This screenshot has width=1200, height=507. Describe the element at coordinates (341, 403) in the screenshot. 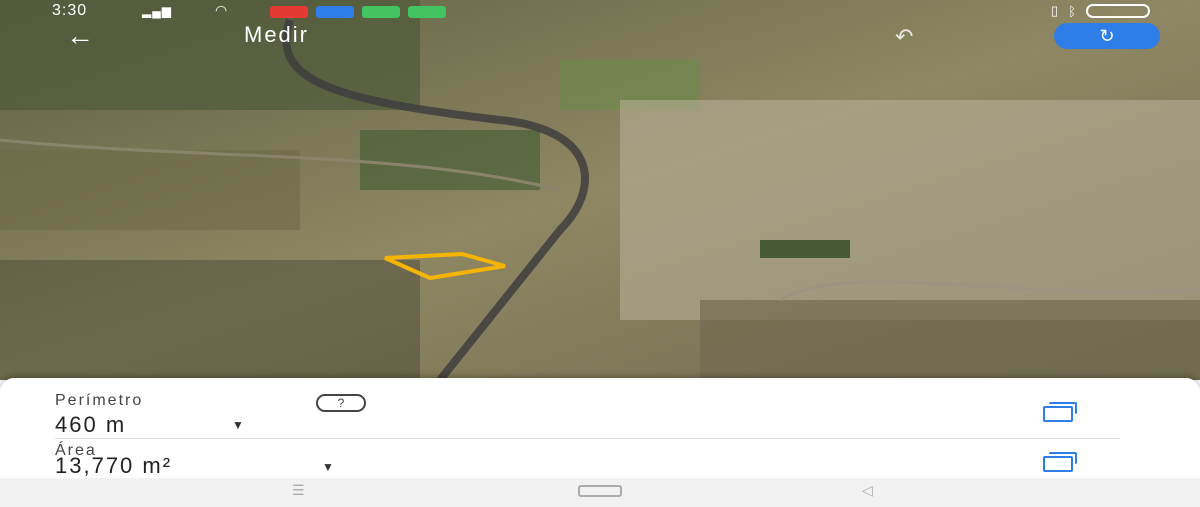

I see `help-icon: ?` at that location.